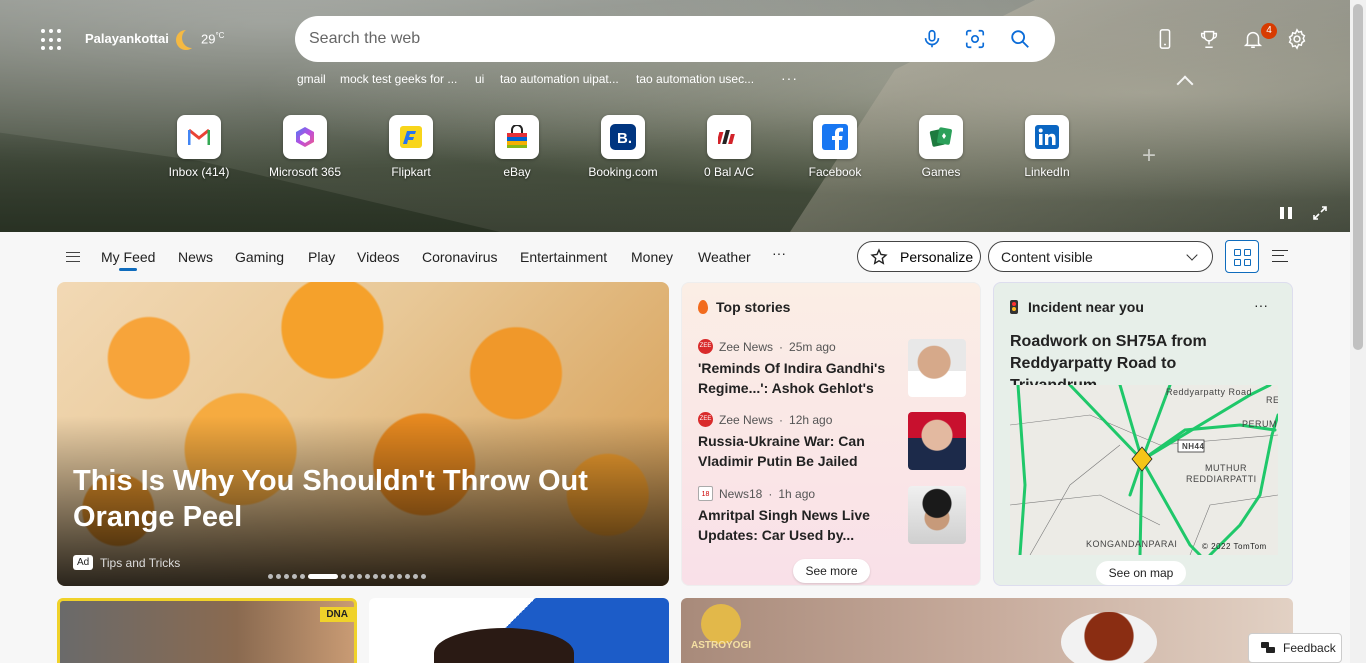  I want to click on apps-launcher-icon, so click(52, 40).